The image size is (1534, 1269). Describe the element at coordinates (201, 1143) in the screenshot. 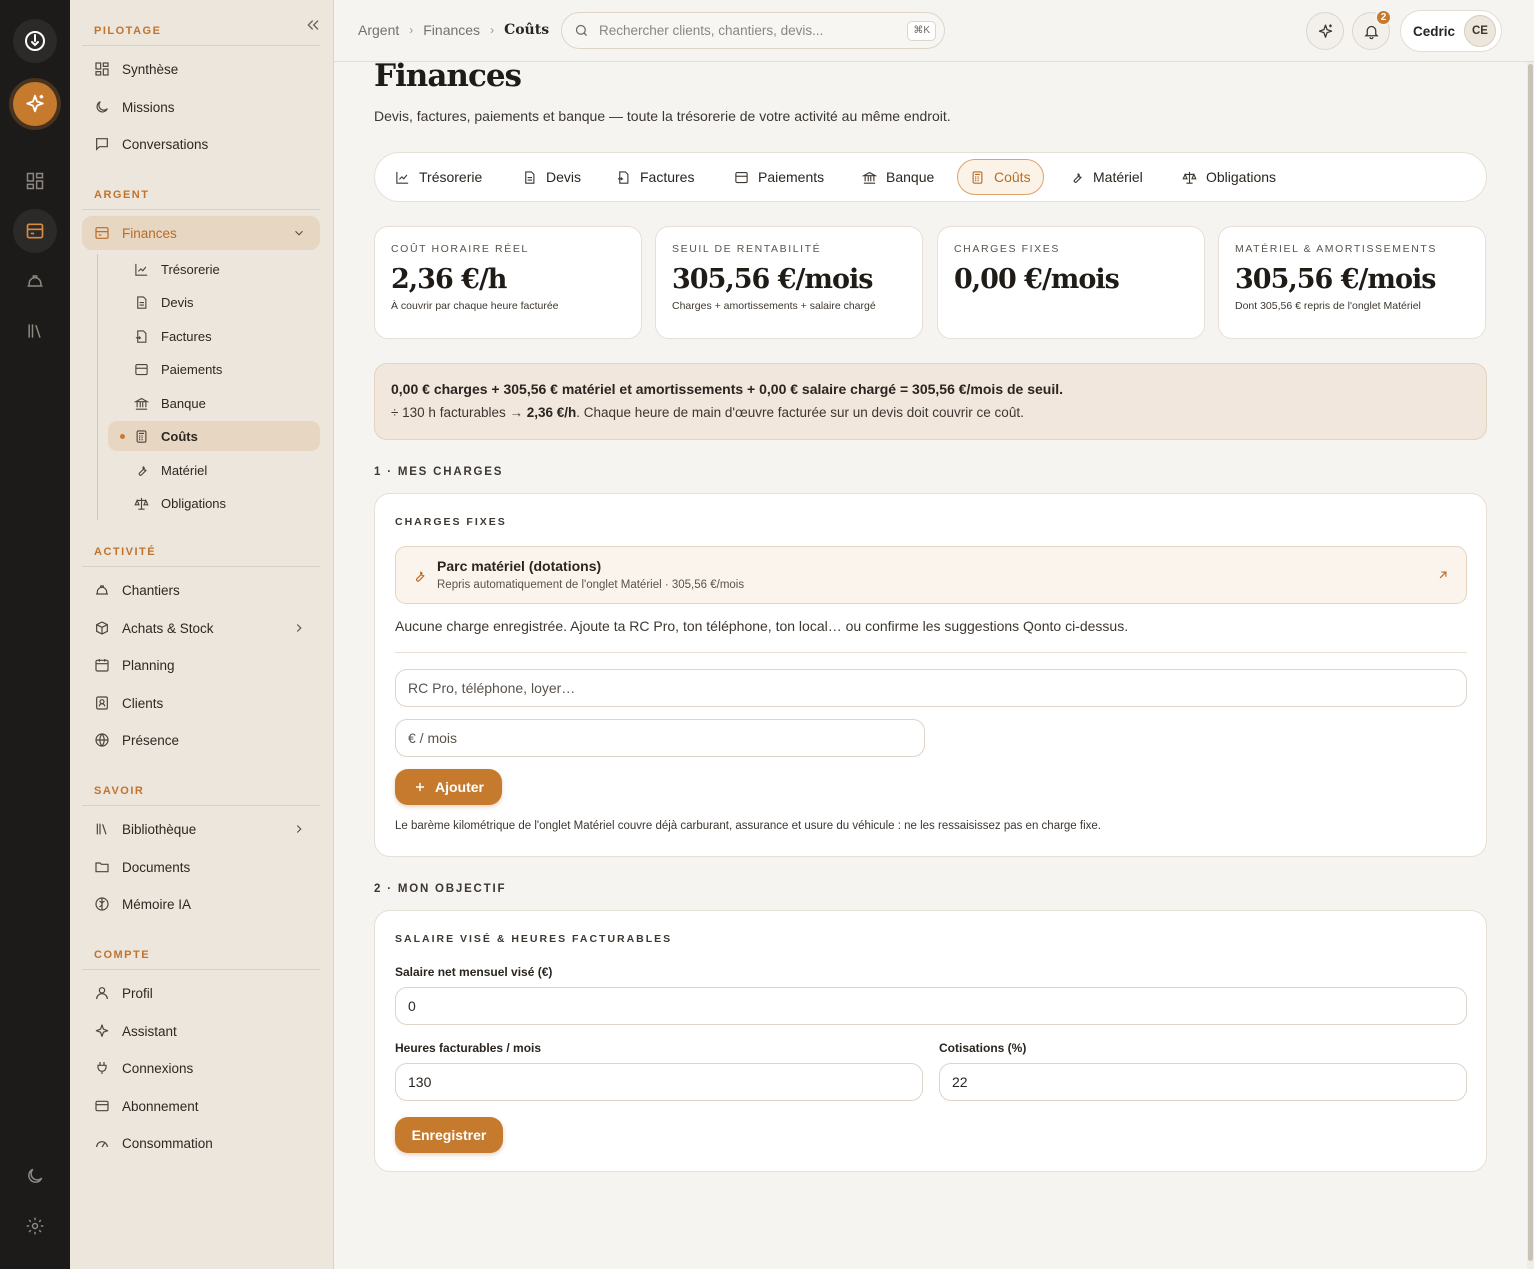

I see `sidebar-item-consommation: Consommation` at that location.